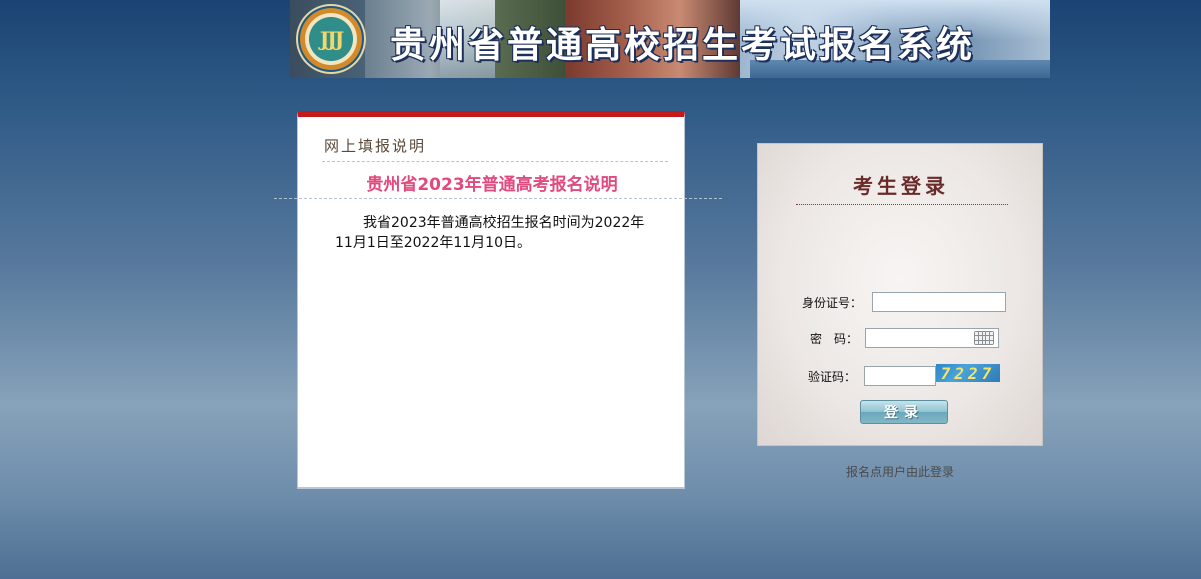  I want to click on provincial-emblem-icon: JJJ, so click(331, 39).